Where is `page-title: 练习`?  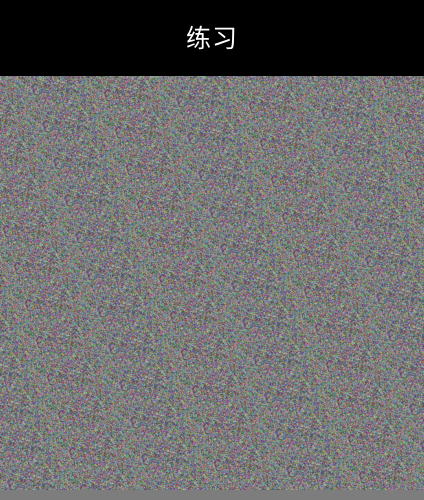 page-title: 练习 is located at coordinates (211, 38).